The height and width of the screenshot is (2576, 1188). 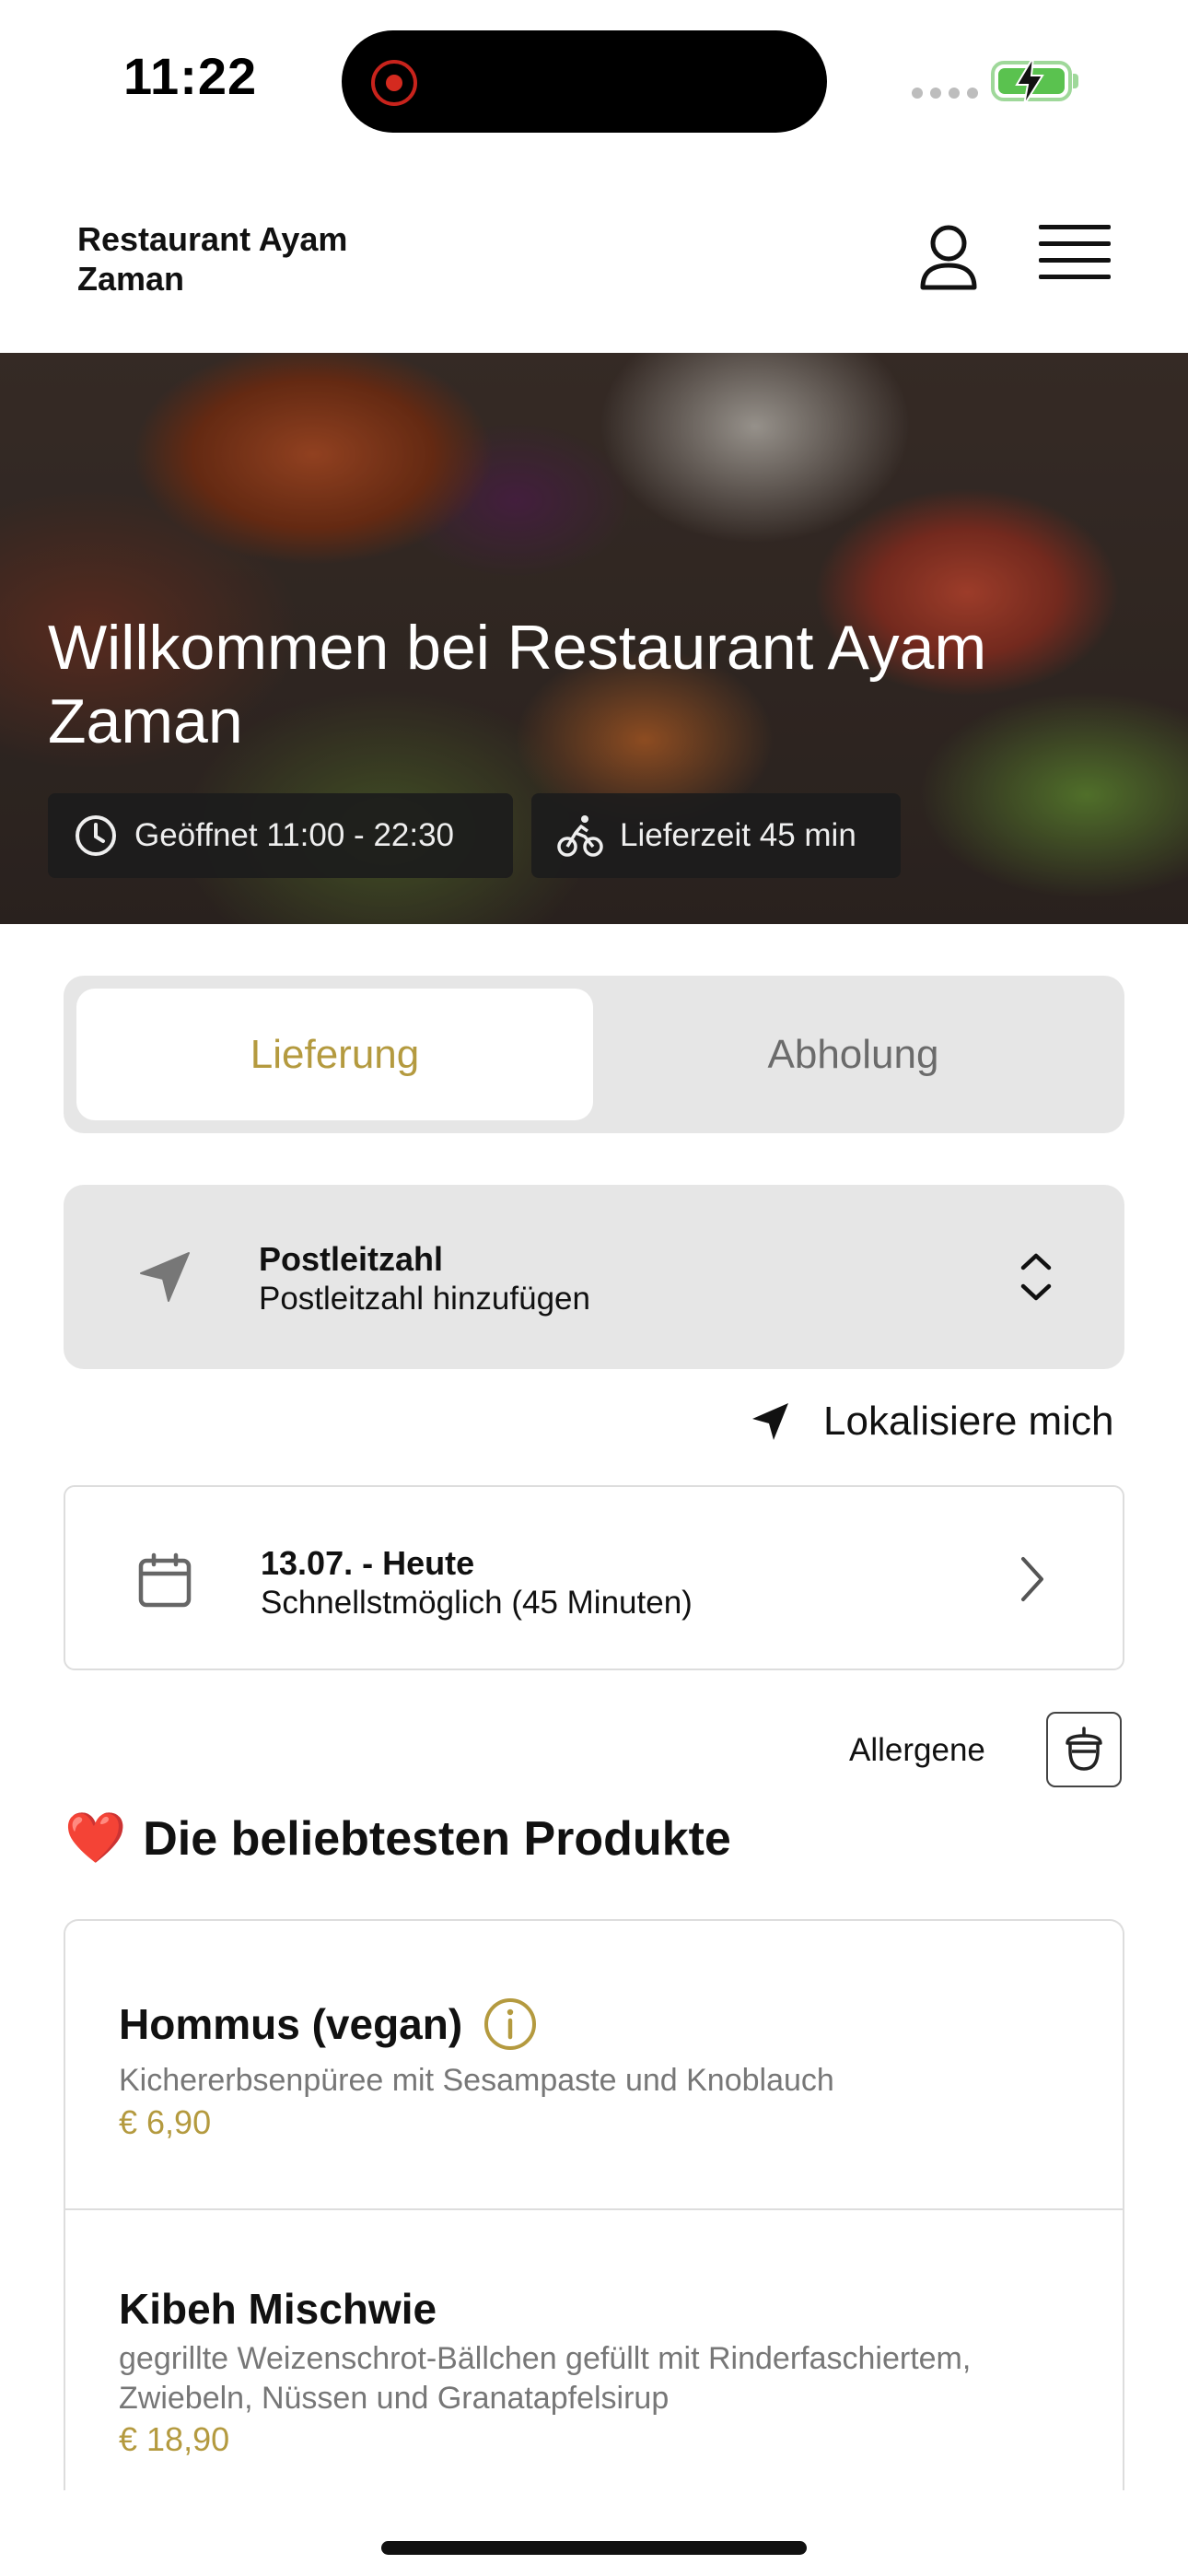 I want to click on charging-bolt-icon, so click(x=1029, y=81).